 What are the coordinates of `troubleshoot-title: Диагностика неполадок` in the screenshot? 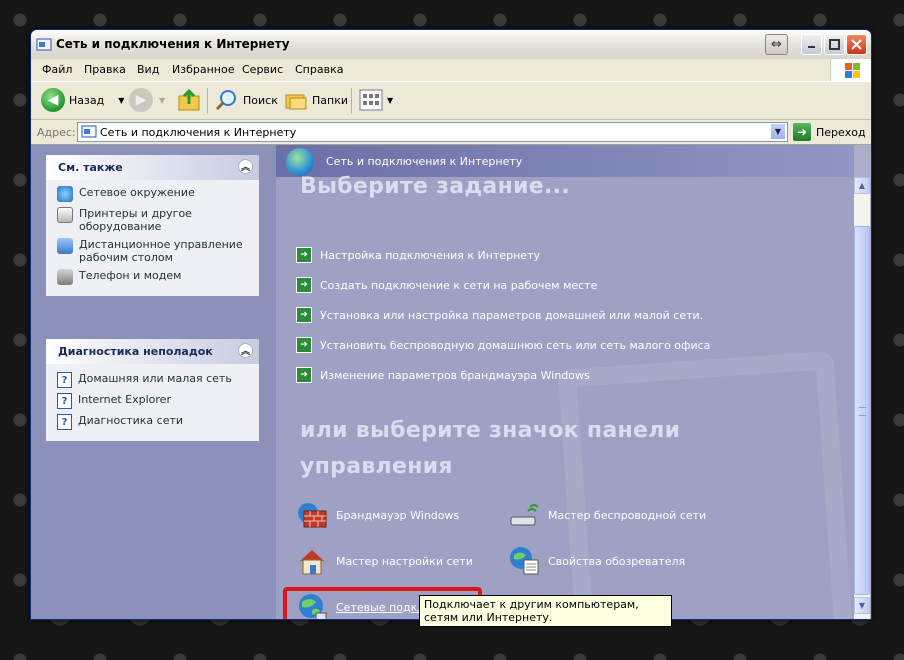 It's located at (135, 351).